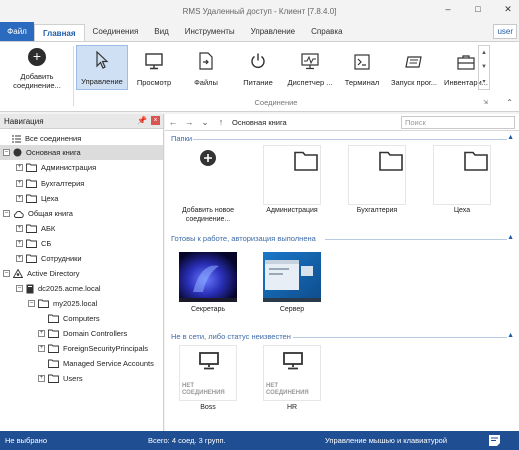 The image size is (519, 450). I want to click on tree-item-domain-controllers: + Domain Controllers, so click(82, 333).